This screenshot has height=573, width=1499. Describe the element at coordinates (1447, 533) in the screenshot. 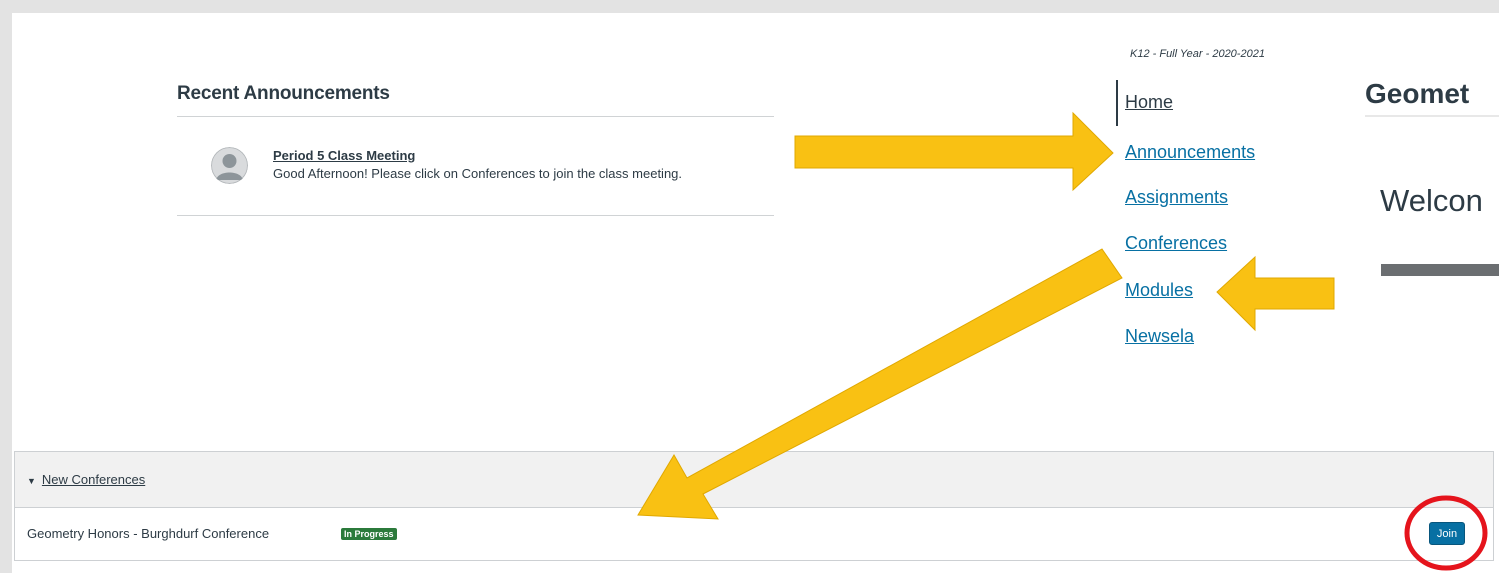

I see `join-button: Join` at that location.